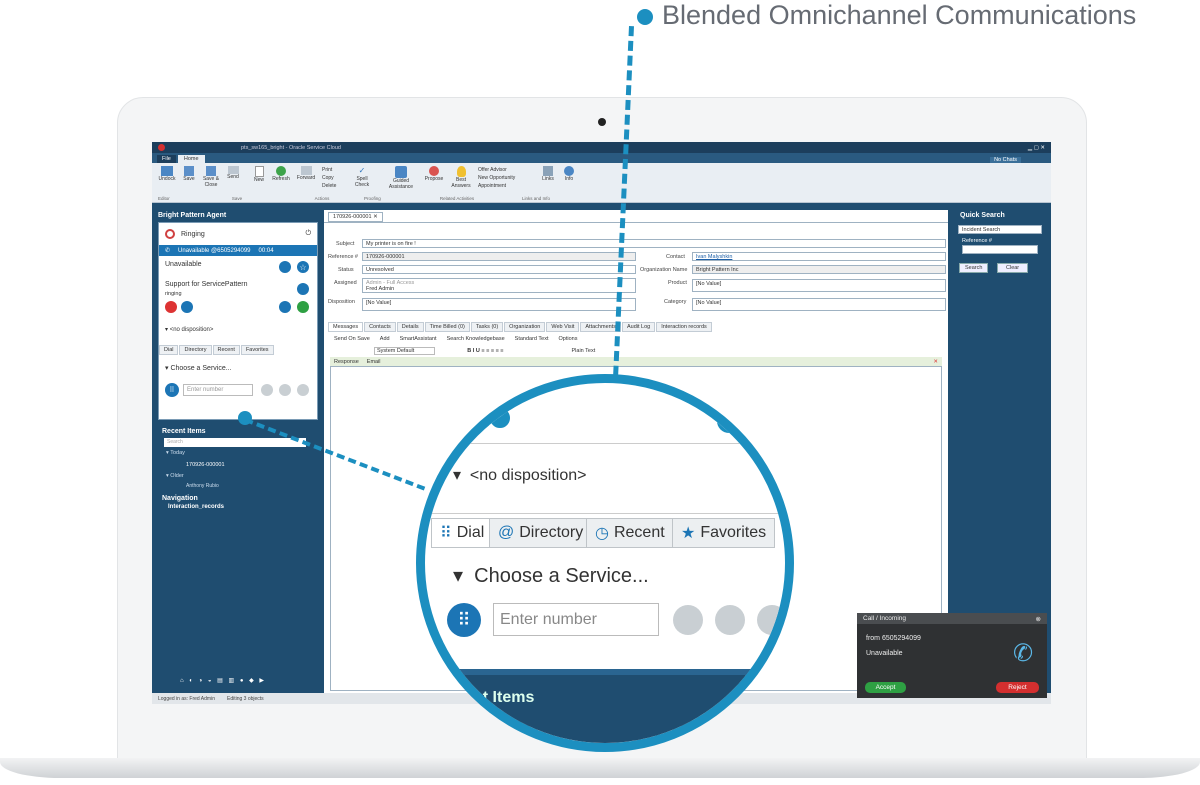  I want to click on status-label: Status, so click(346, 270).